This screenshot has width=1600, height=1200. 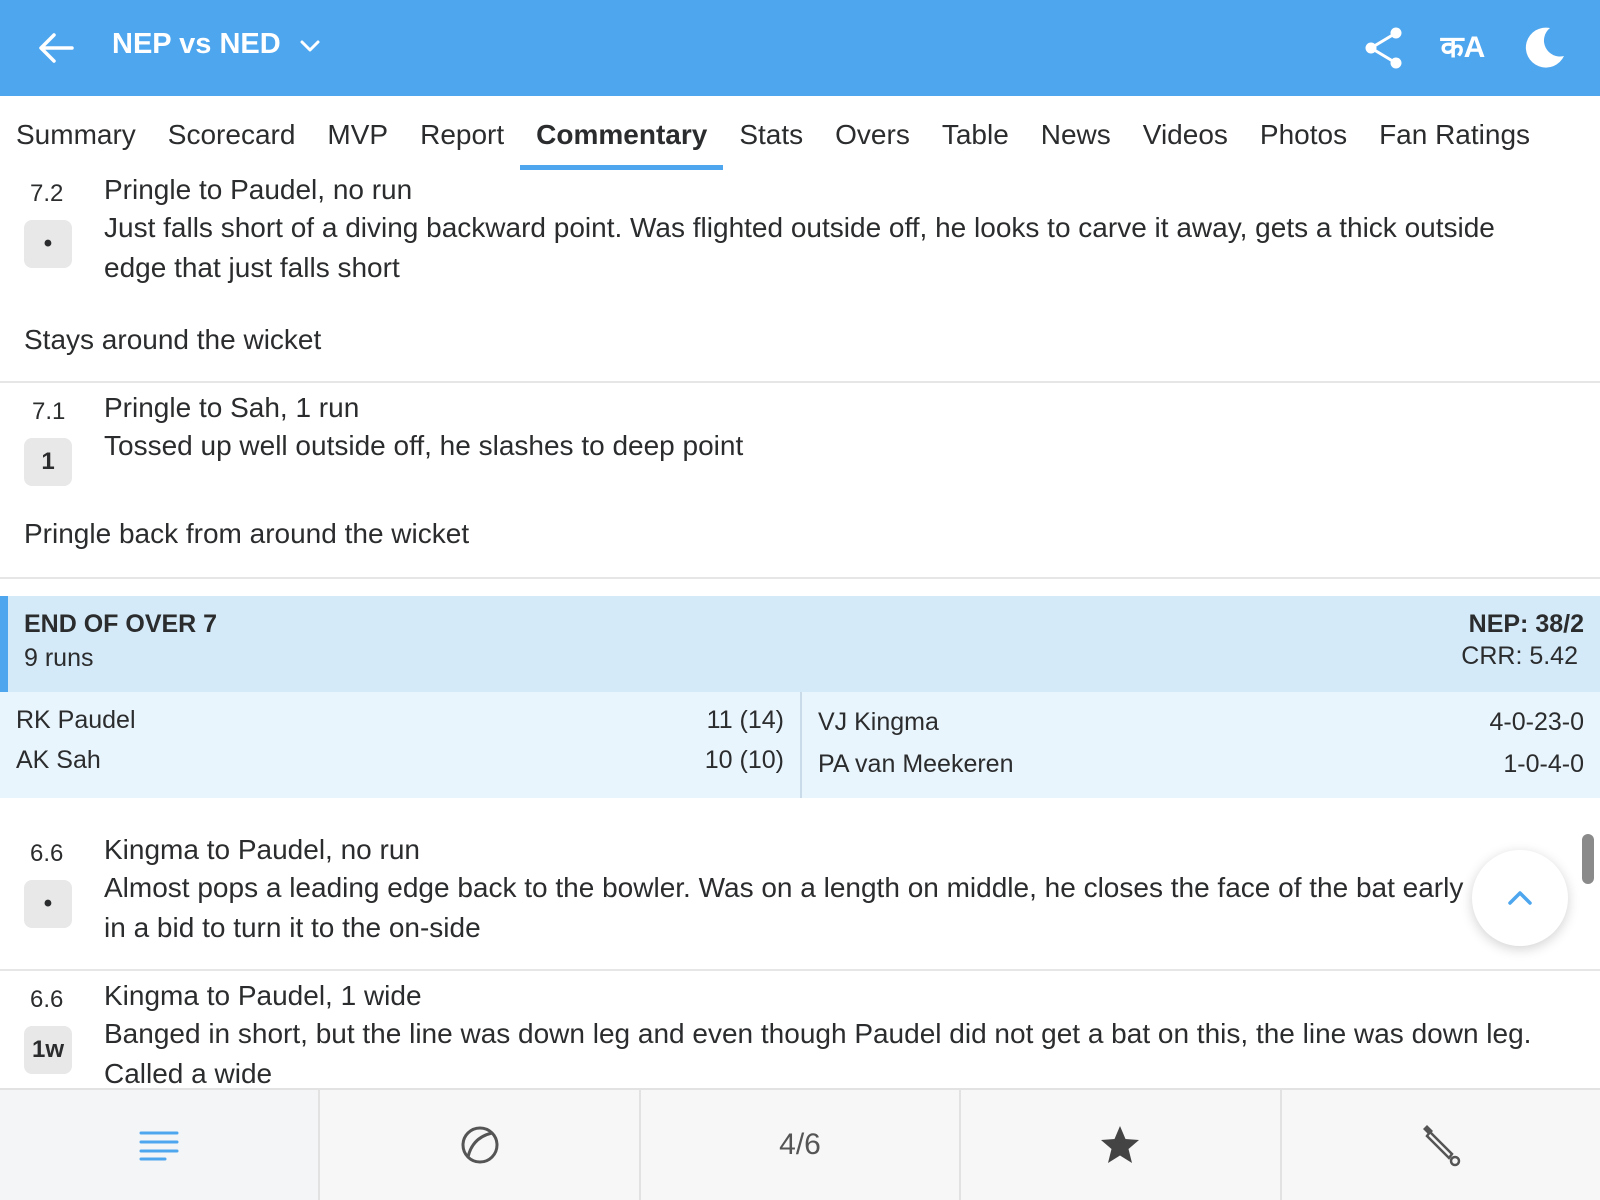 What do you see at coordinates (1121, 1145) in the screenshot?
I see `star-icon` at bounding box center [1121, 1145].